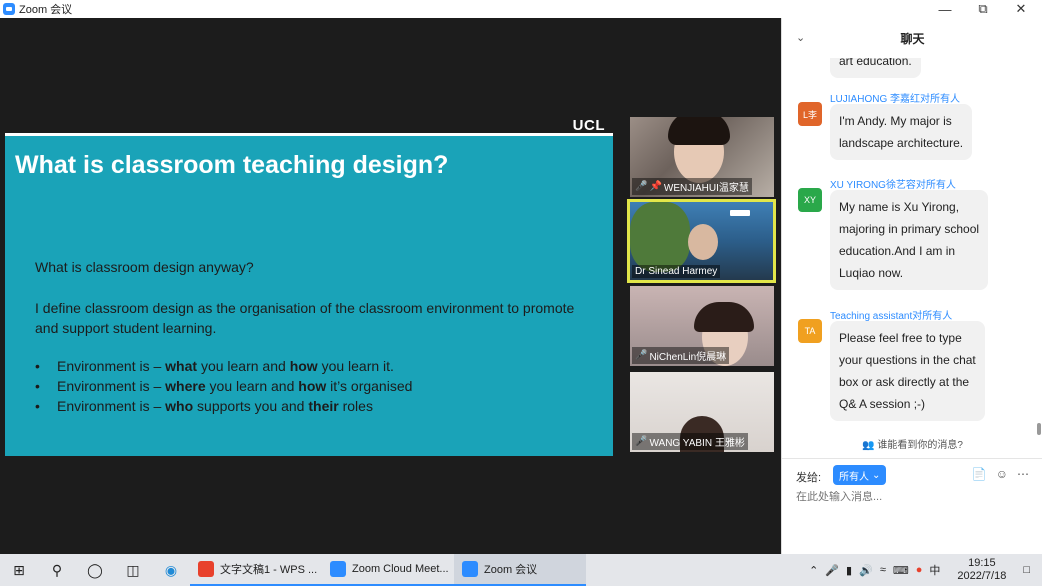 The height and width of the screenshot is (586, 1042). What do you see at coordinates (912, 443) in the screenshot?
I see `who-can-see-link: 👥 谁能看到你的消息?` at bounding box center [912, 443].